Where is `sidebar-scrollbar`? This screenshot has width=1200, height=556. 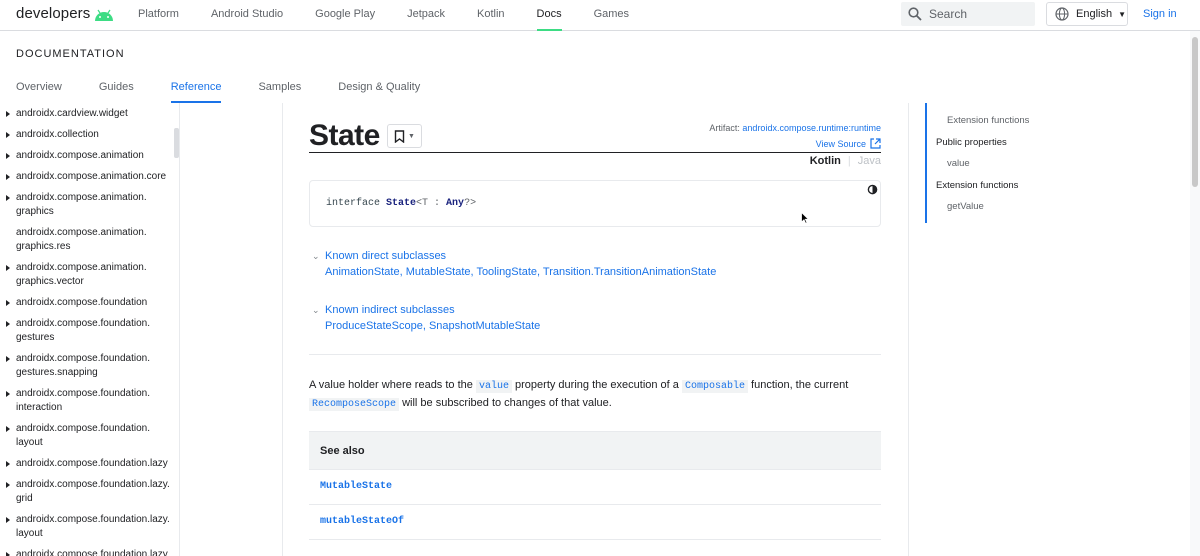 sidebar-scrollbar is located at coordinates (176, 143).